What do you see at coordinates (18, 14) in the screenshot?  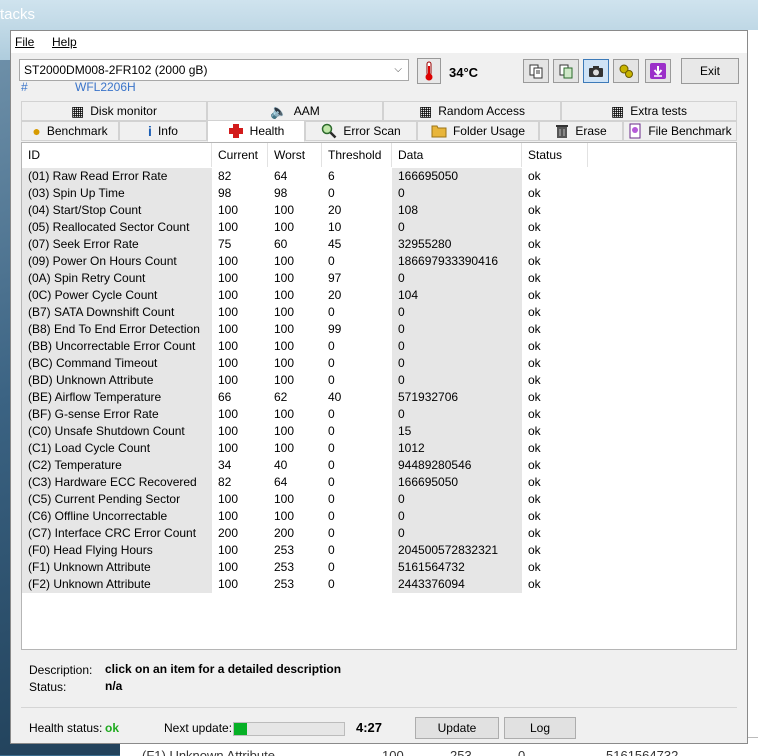 I see `background-window-title: tacks` at bounding box center [18, 14].